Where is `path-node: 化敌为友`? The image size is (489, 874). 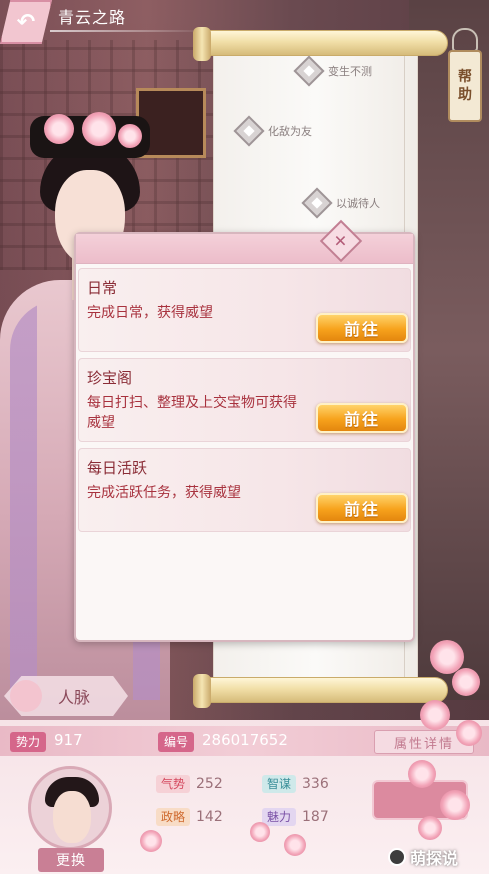 path-node: 化敌为友 is located at coordinates (272, 131).